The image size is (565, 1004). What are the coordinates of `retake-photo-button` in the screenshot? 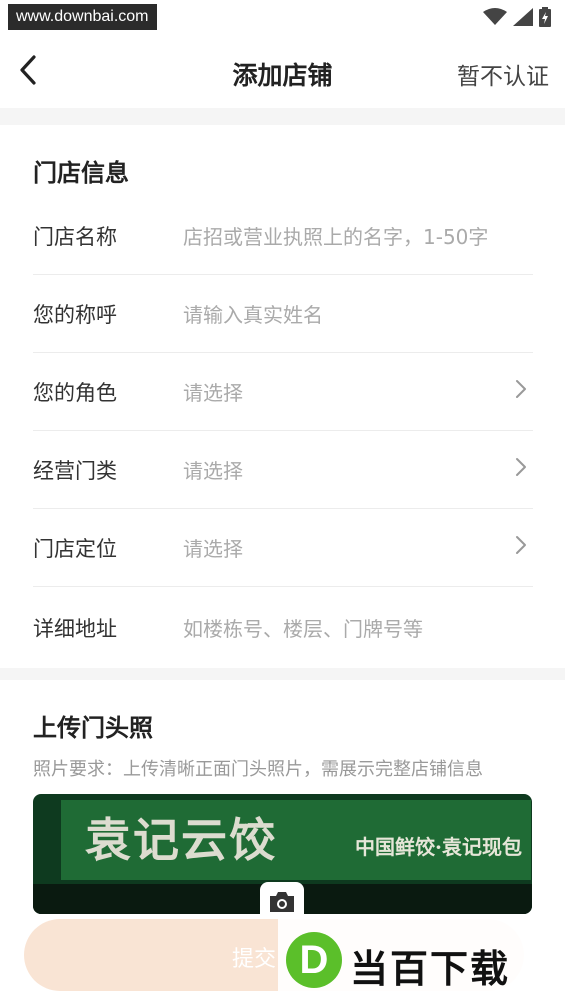 It's located at (282, 898).